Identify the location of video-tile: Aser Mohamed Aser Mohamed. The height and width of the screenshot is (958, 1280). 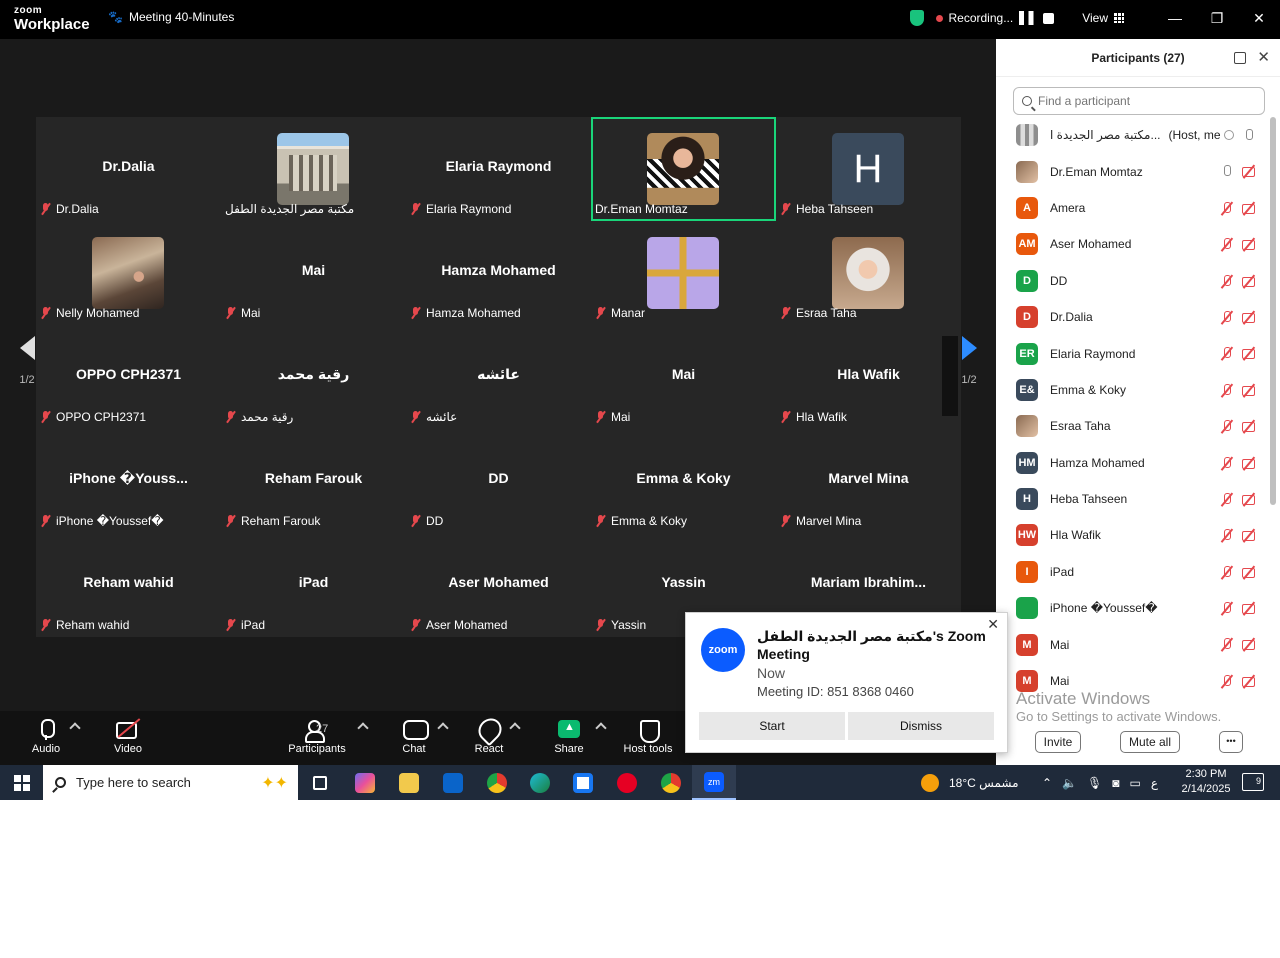
(498, 585).